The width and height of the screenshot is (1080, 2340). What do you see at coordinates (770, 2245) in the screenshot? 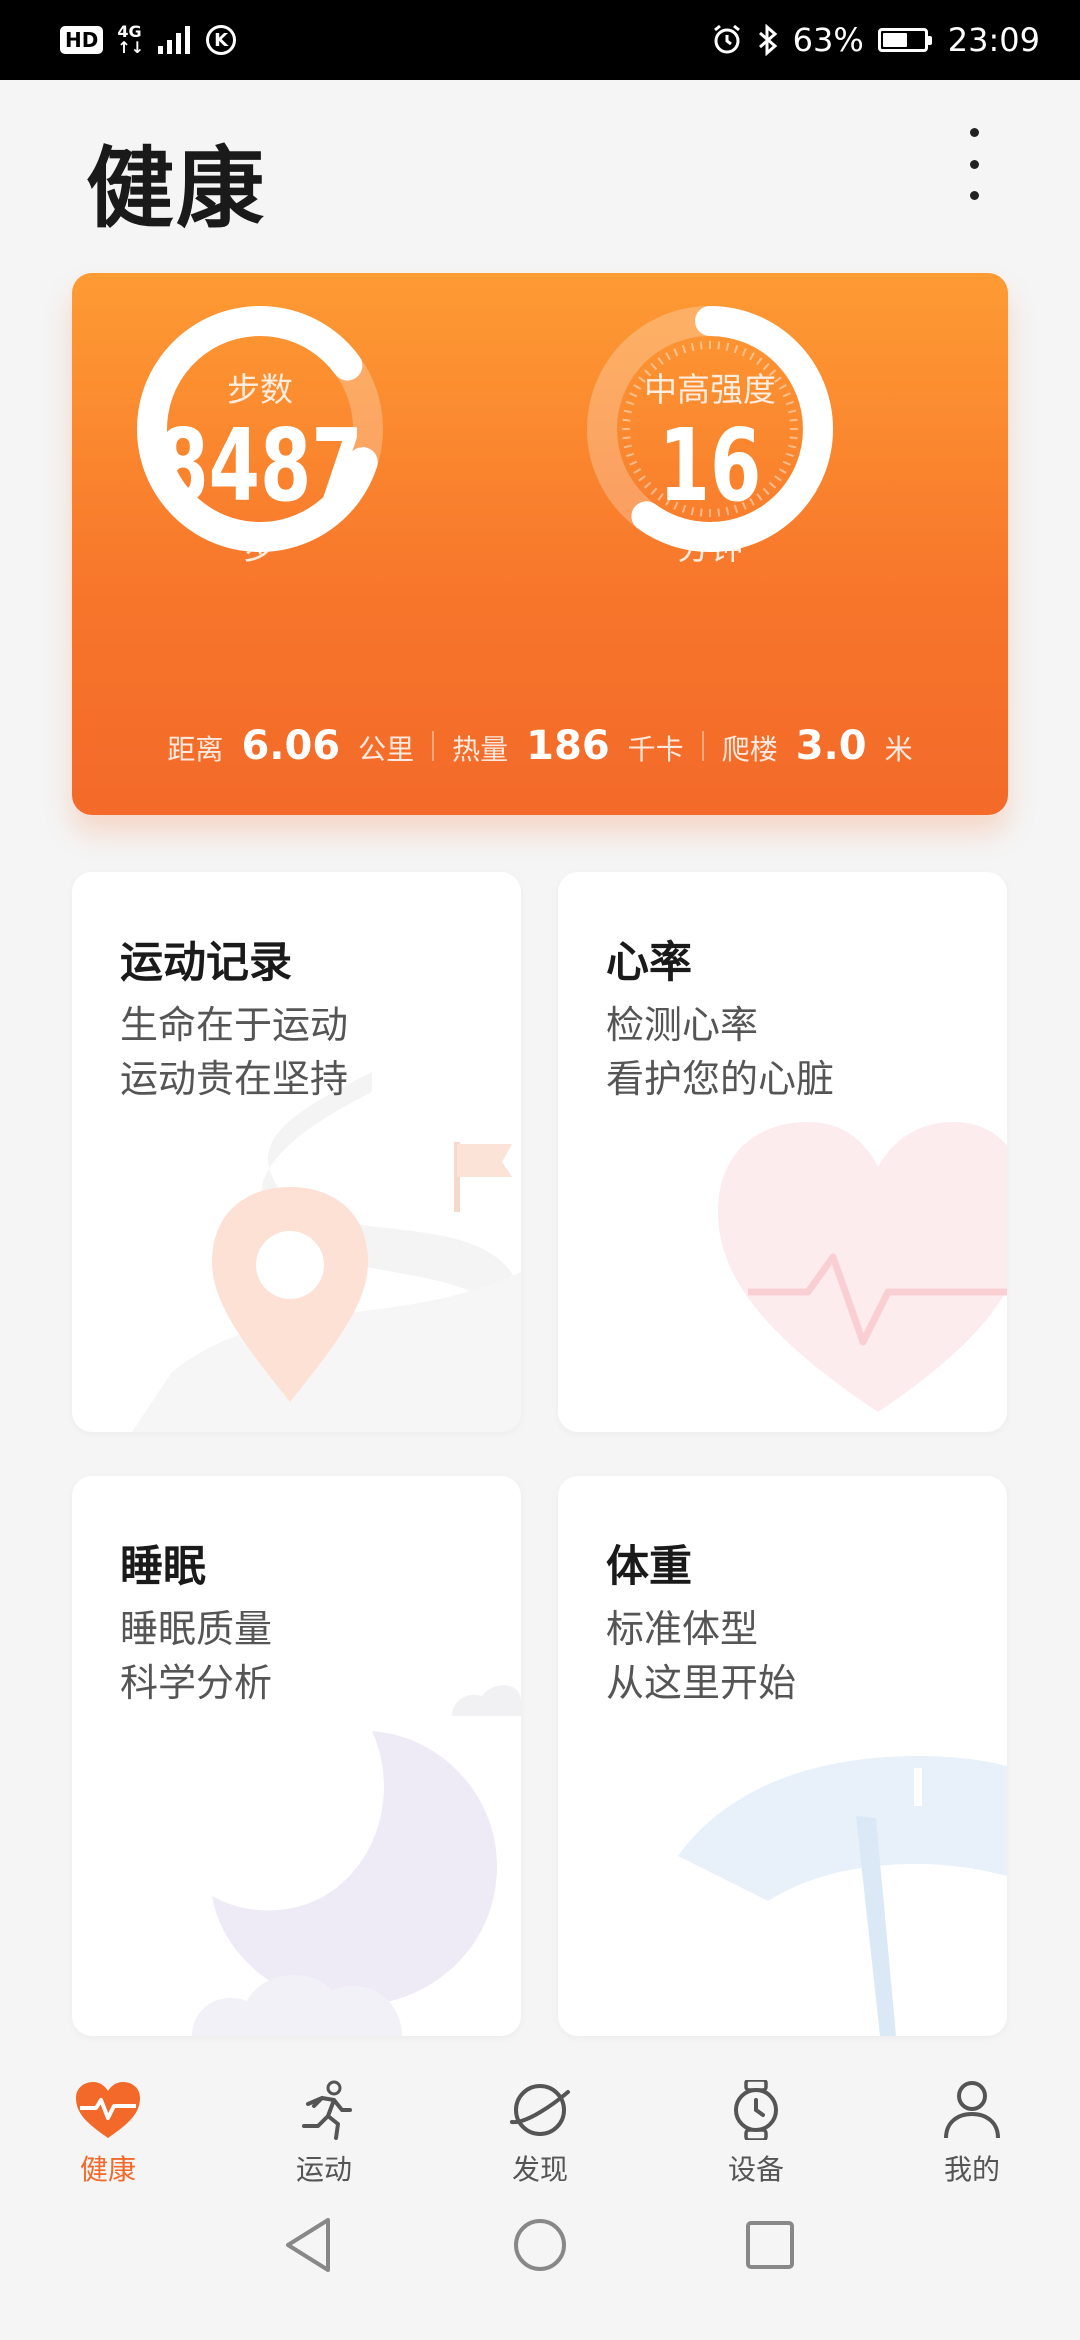
I see `recents-icon` at bounding box center [770, 2245].